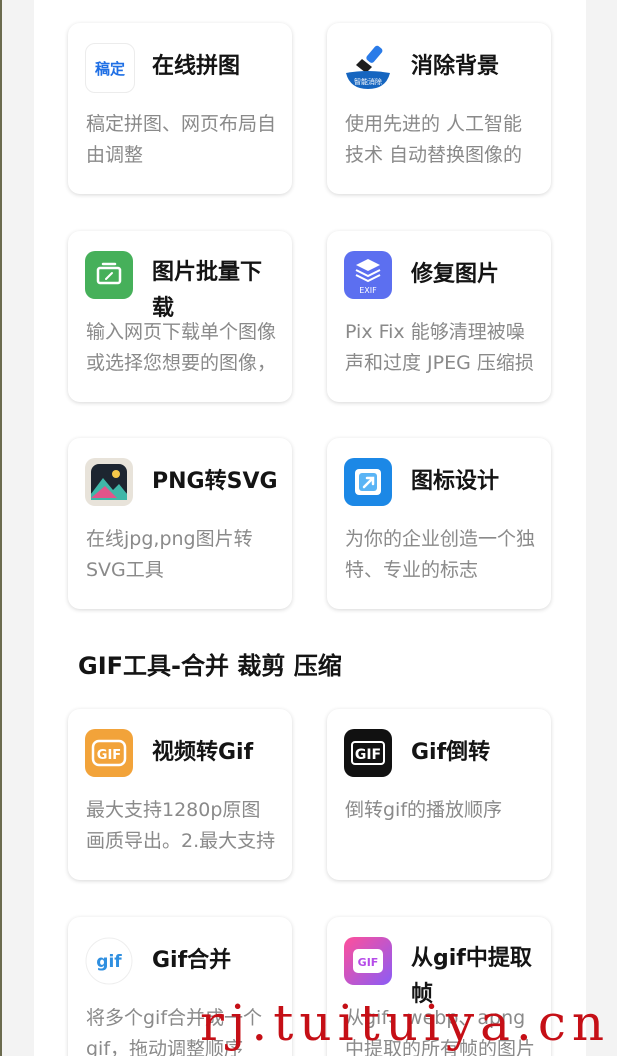  Describe the element at coordinates (180, 523) in the screenshot. I see `tool-card-png-to-svg: PNG转SVG 在线jpg,png图片转SVG工具` at that location.